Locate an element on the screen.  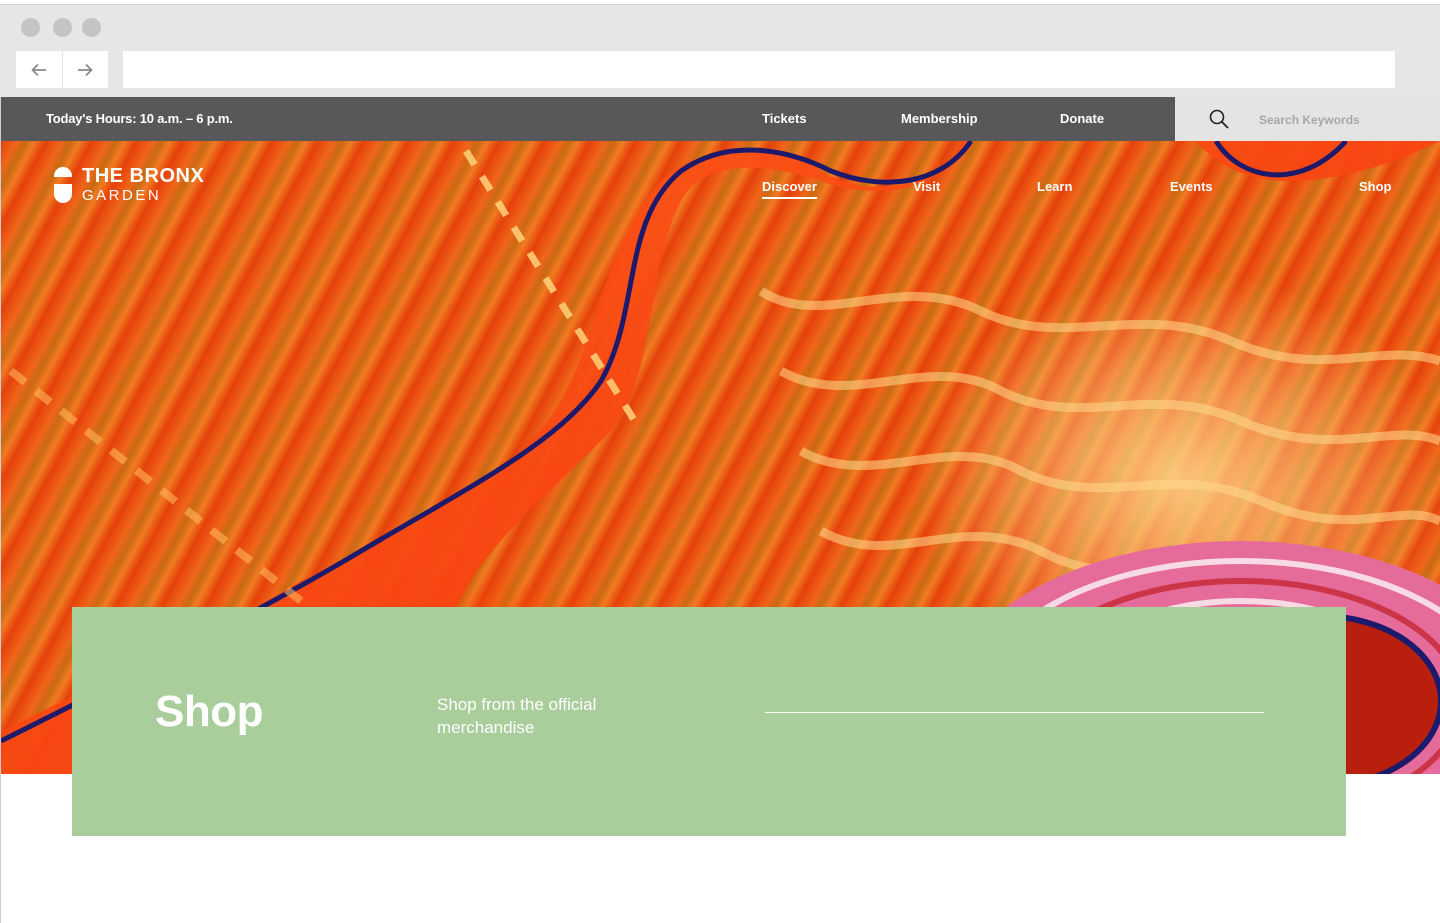
arrow-right-icon is located at coordinates (86, 69).